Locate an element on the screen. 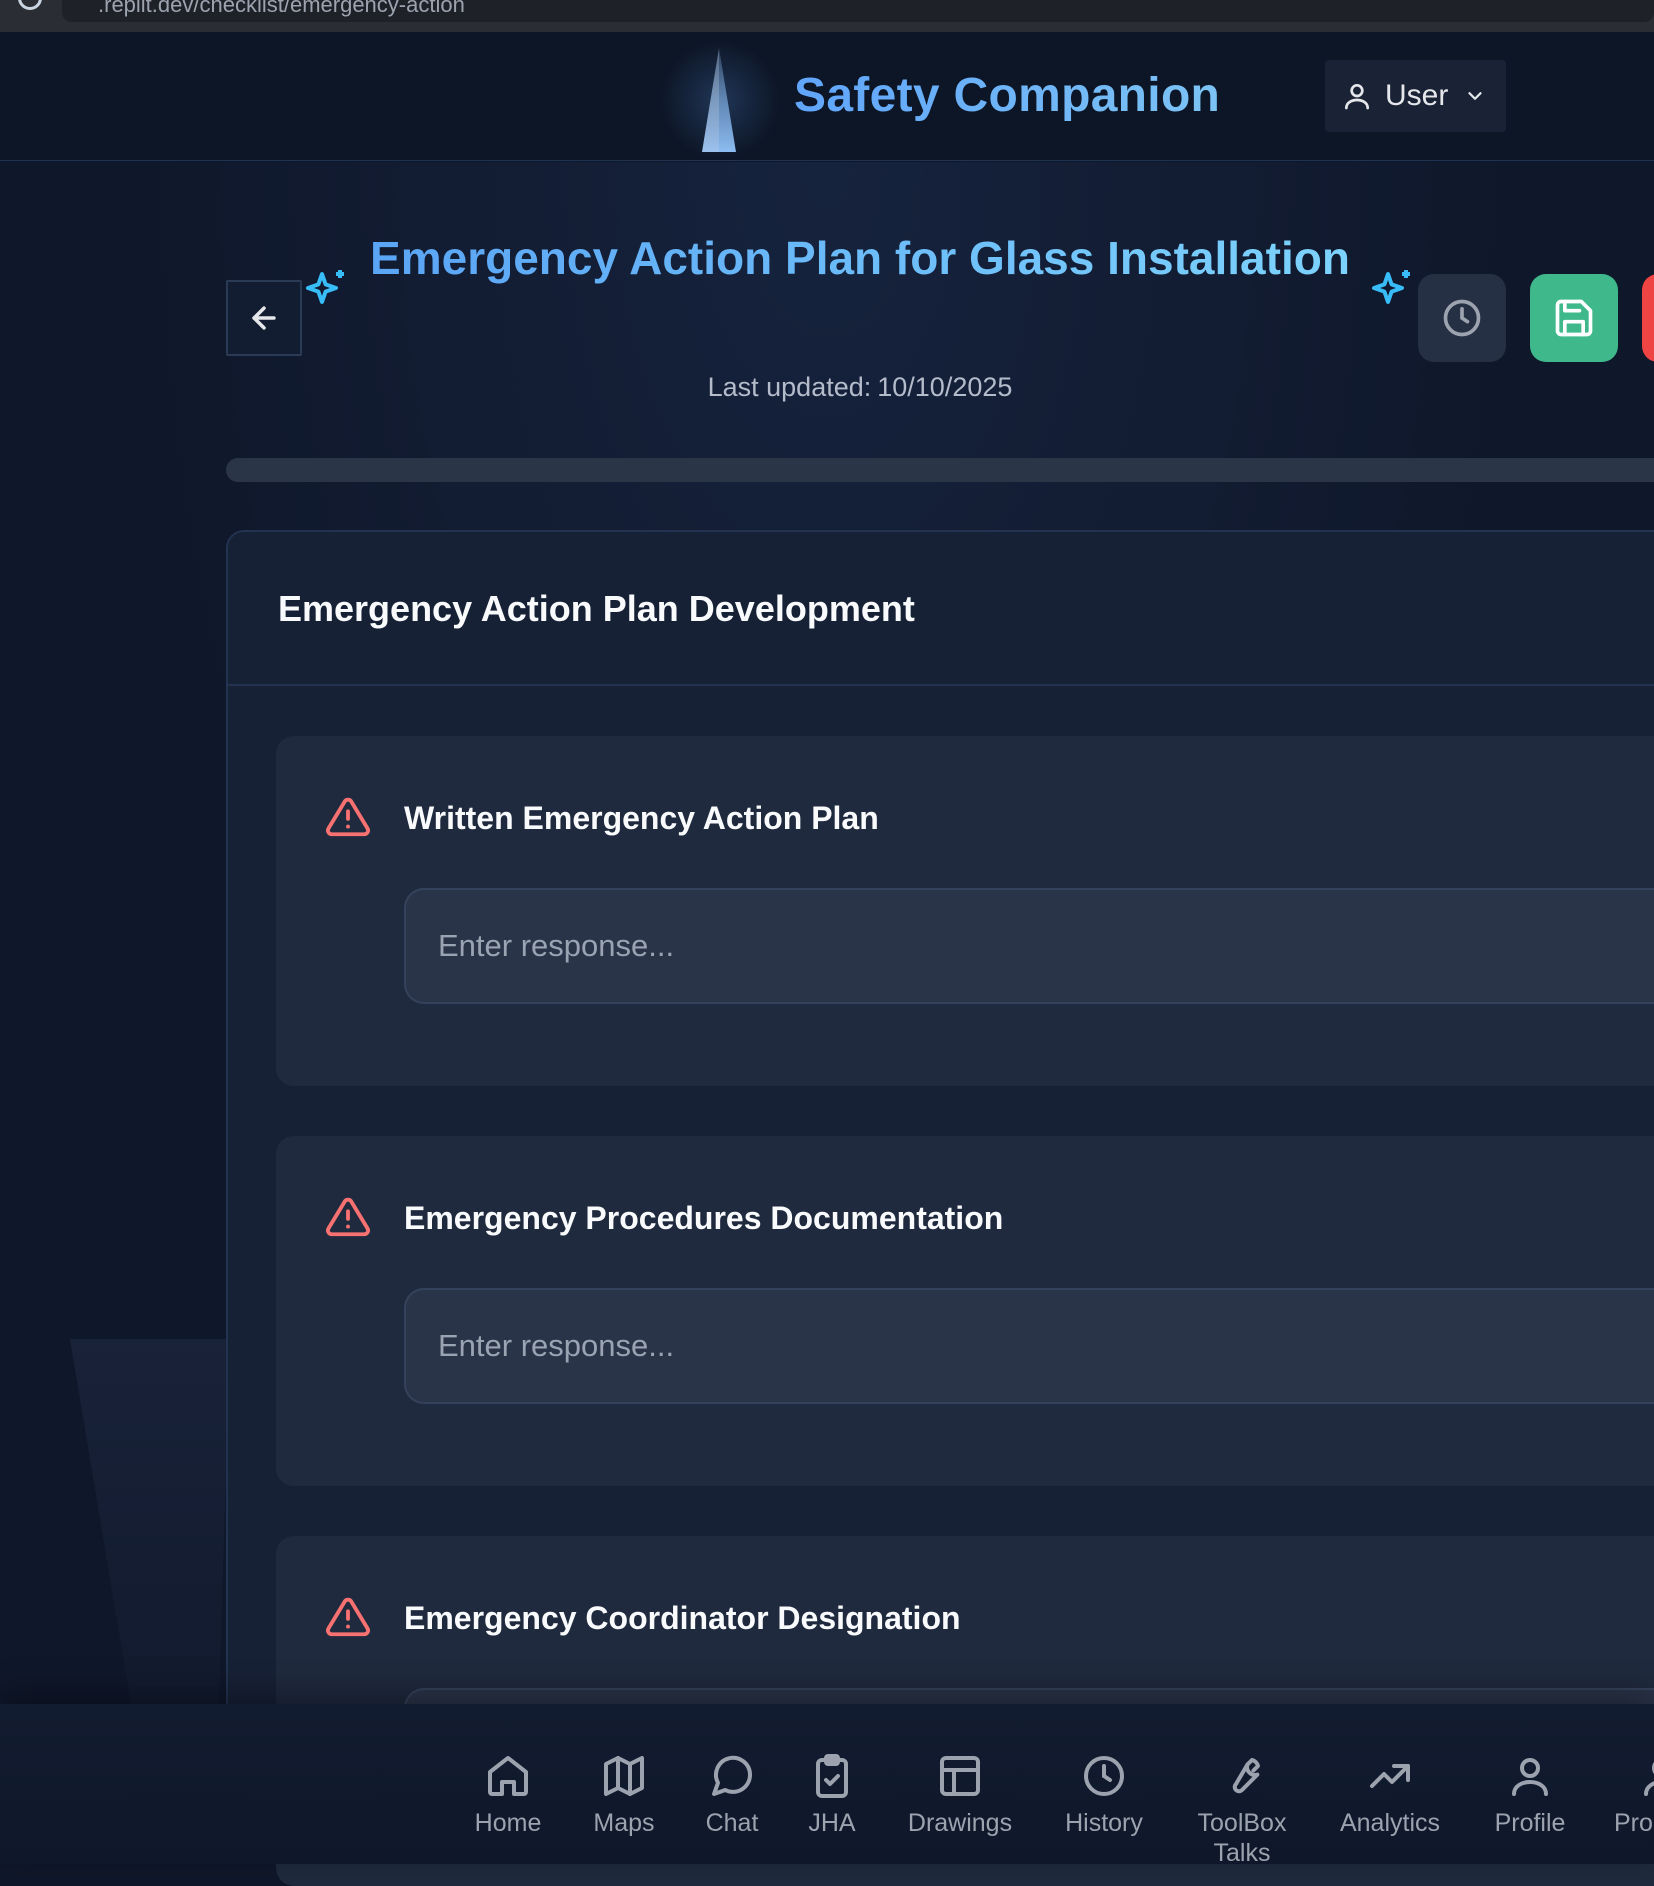 The width and height of the screenshot is (1654, 1886). last-updated-value: 10/10/2025 is located at coordinates (945, 387).